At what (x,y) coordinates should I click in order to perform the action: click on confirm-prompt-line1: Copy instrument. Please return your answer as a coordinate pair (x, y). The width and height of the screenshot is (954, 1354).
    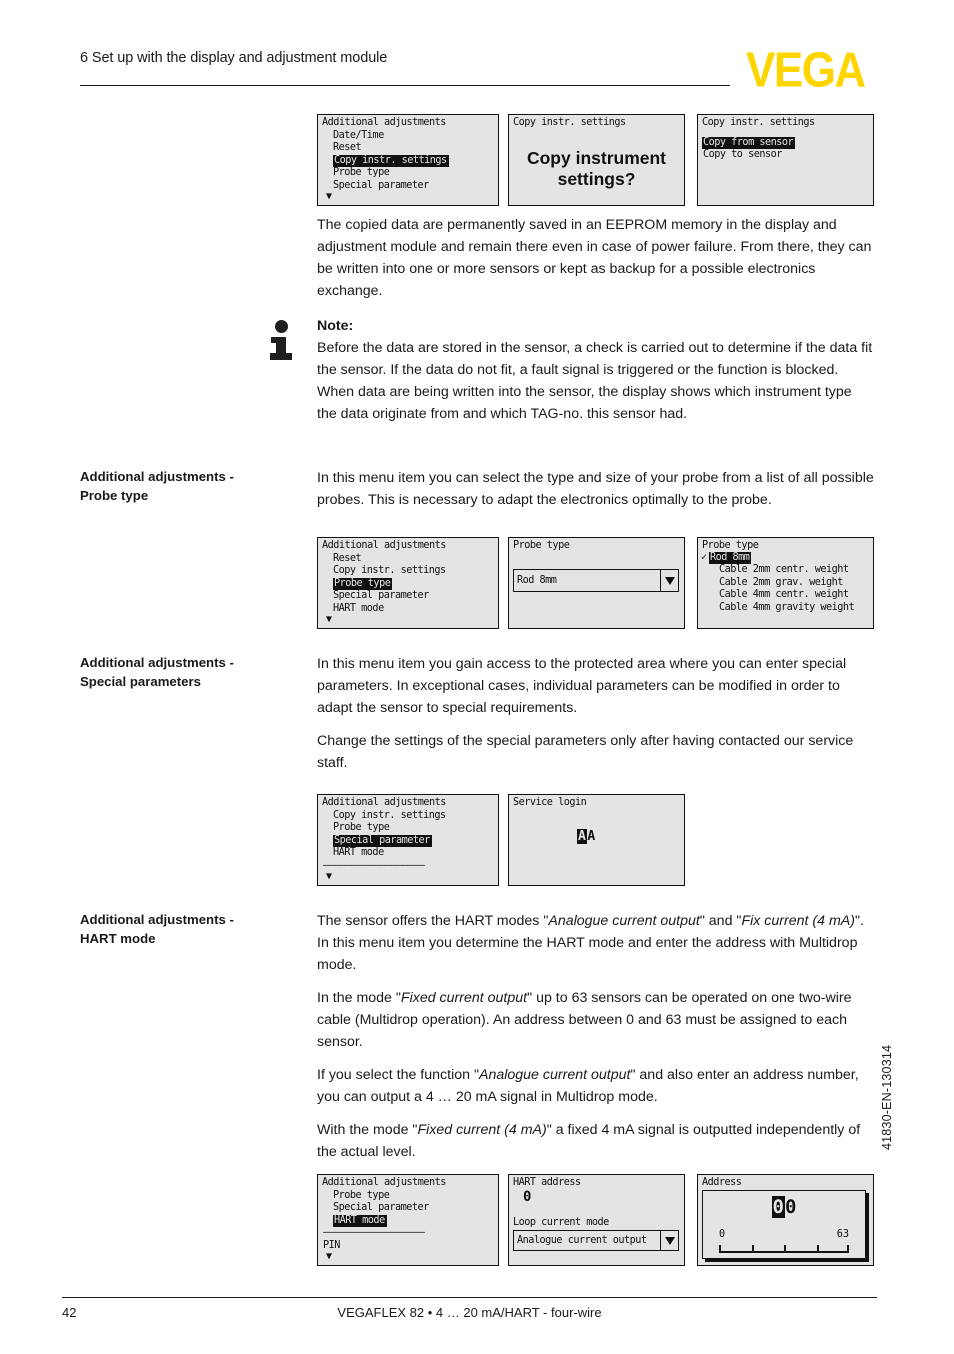
    Looking at the image, I should click on (596, 158).